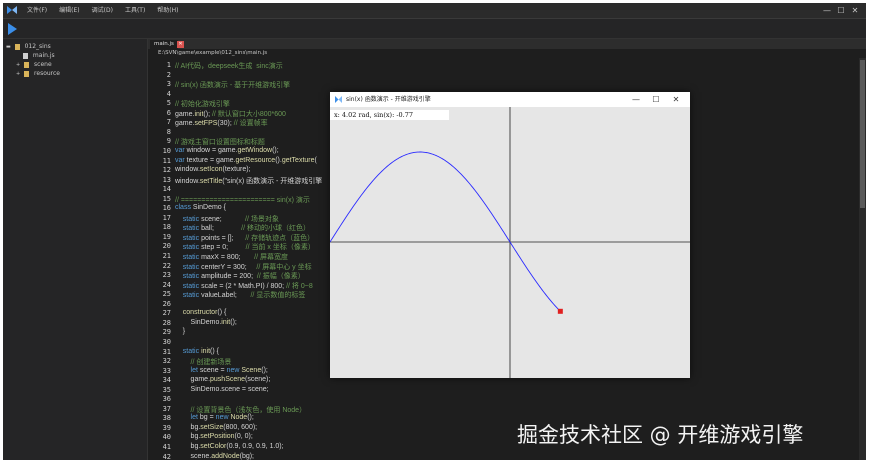 Image resolution: width=869 pixels, height=464 pixels. What do you see at coordinates (202, 105) in the screenshot?
I see `code-token: // 初始化游戏引擎` at bounding box center [202, 105].